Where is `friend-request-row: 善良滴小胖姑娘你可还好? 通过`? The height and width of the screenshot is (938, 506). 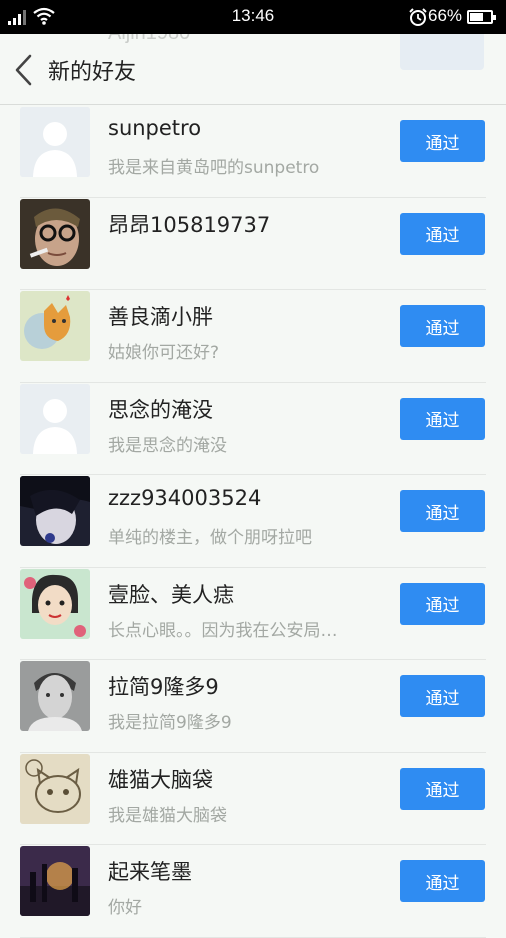 friend-request-row: 善良滴小胖姑娘你可还好? 通过 is located at coordinates (253, 336).